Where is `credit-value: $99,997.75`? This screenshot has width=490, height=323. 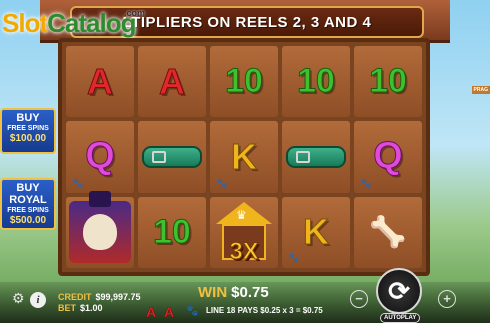 credit-value: $99,997.75 is located at coordinates (118, 297).